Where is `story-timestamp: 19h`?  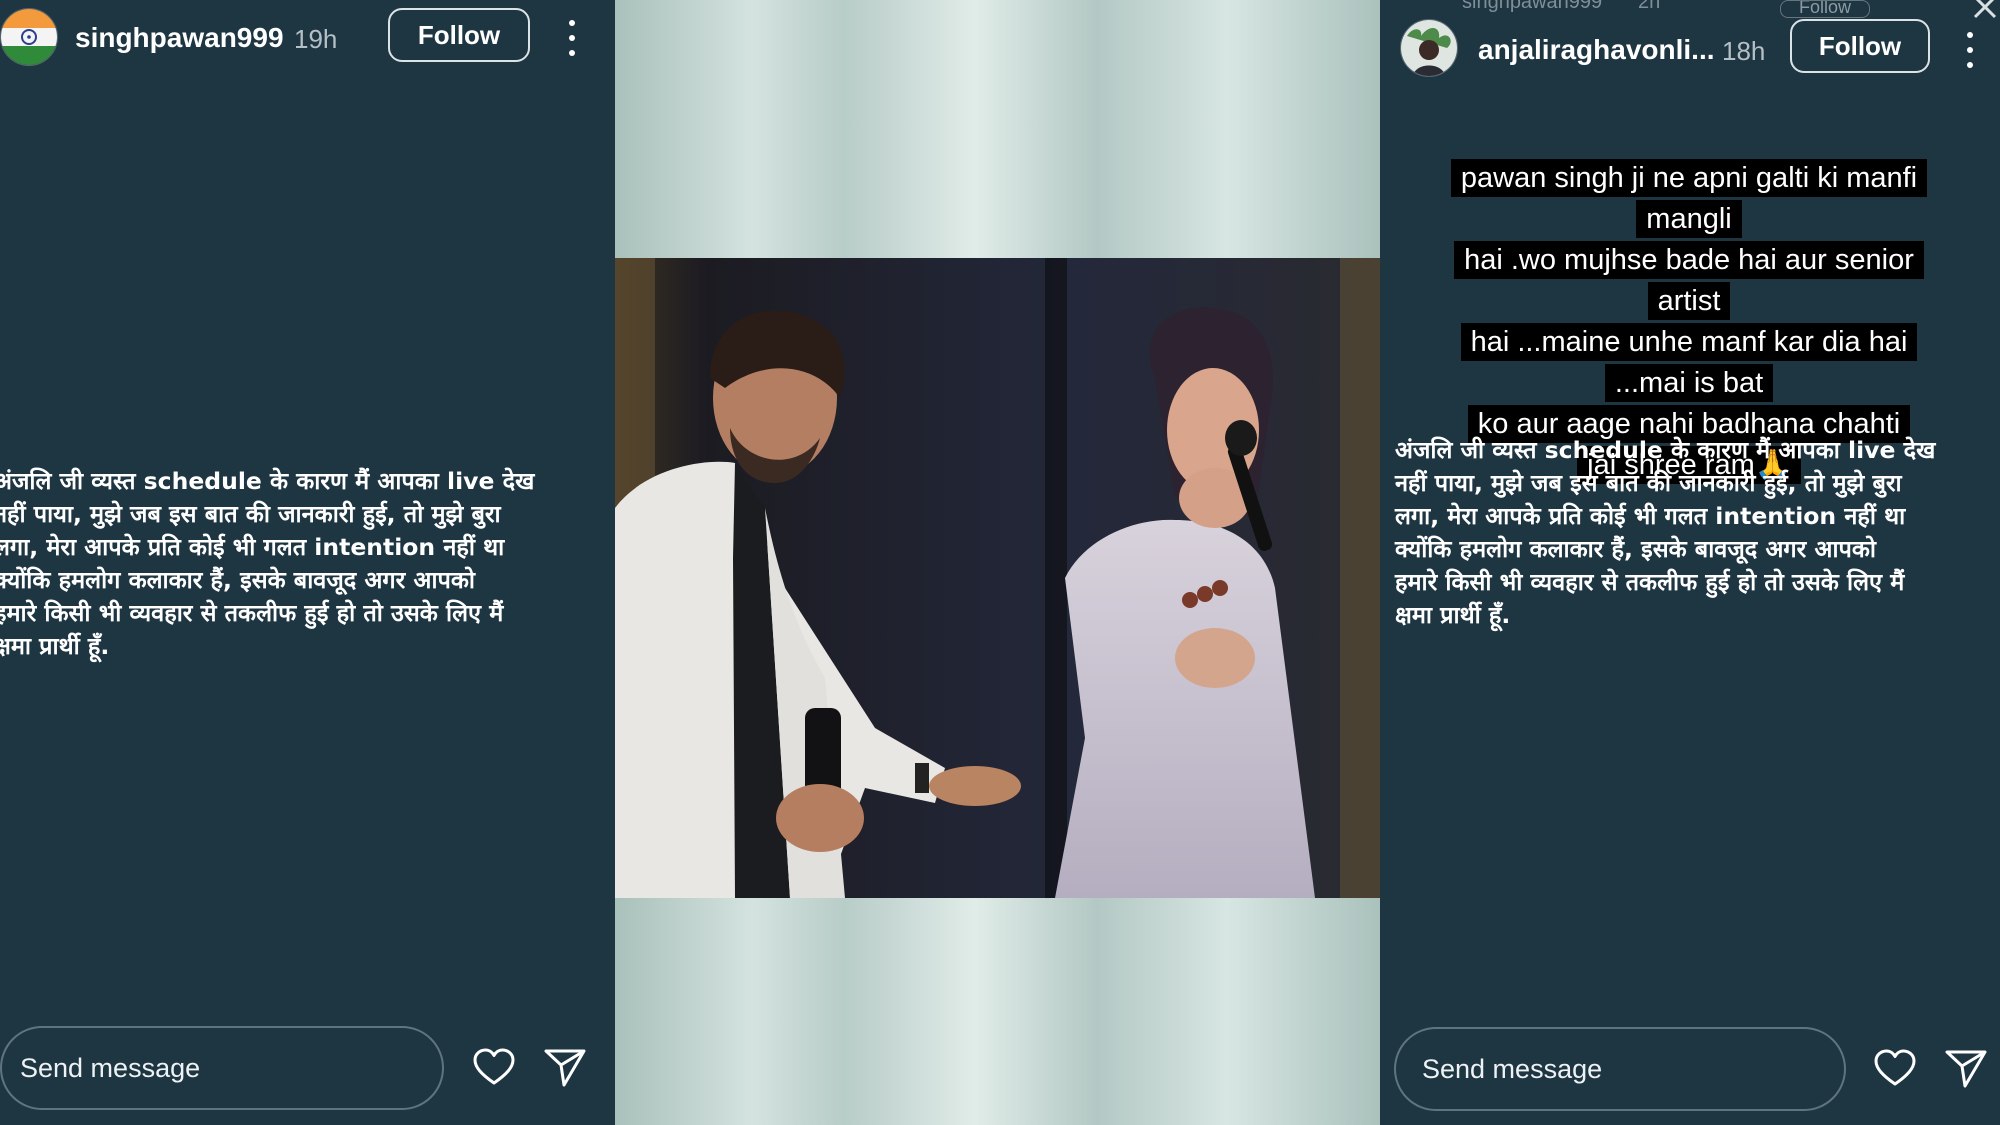 story-timestamp: 19h is located at coordinates (316, 39).